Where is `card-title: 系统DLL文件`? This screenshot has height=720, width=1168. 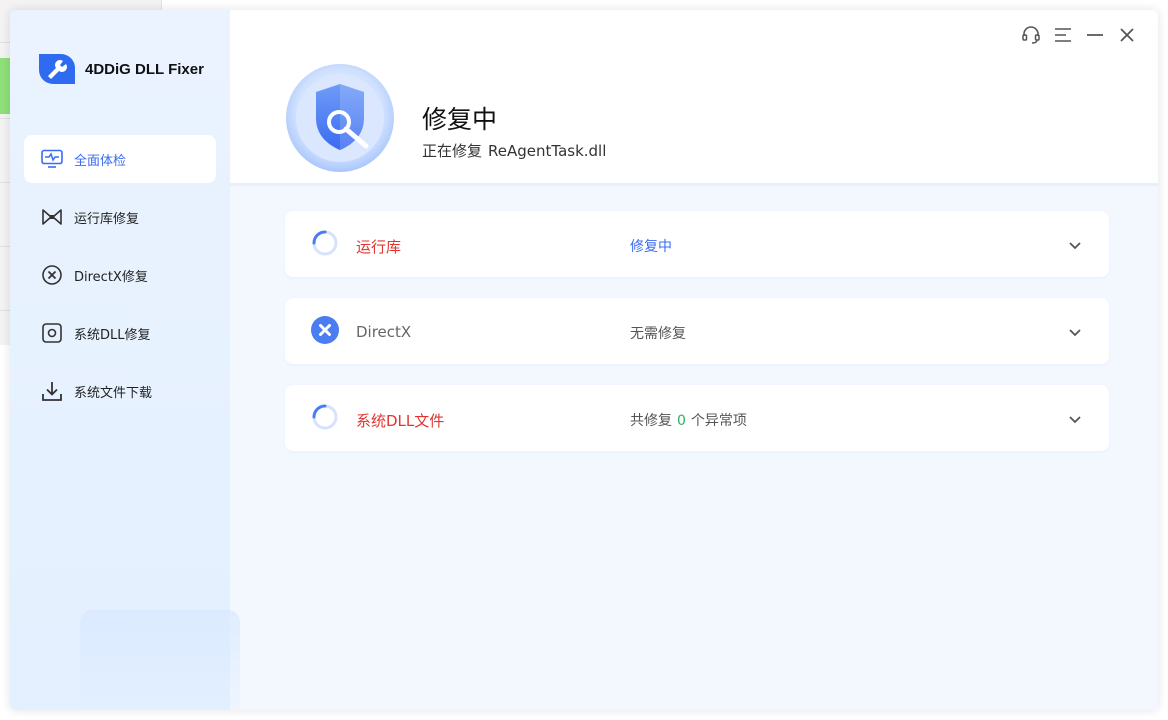 card-title: 系统DLL文件 is located at coordinates (400, 421).